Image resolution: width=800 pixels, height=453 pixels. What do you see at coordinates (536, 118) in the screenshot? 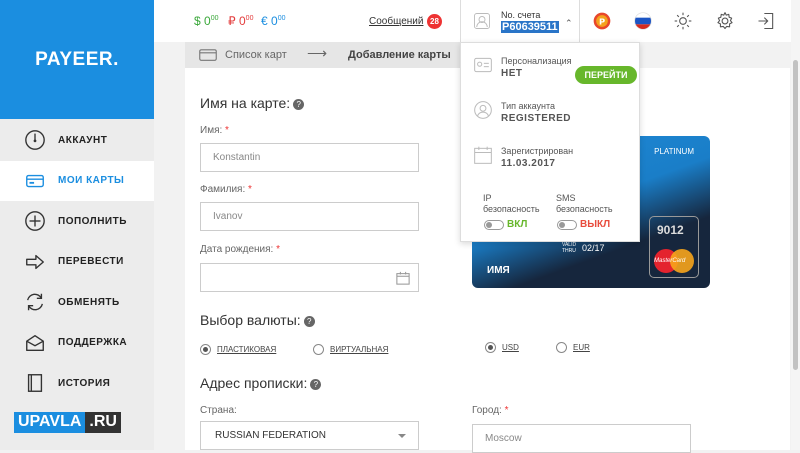
I see `account-type-value: REGISTERED` at bounding box center [536, 118].